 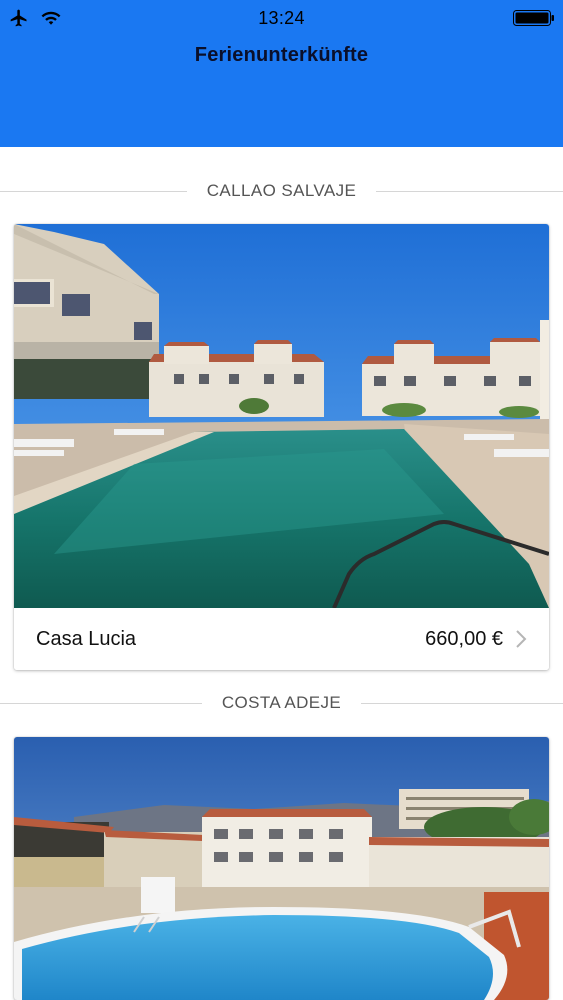 What do you see at coordinates (281, 639) in the screenshot?
I see `listing-footer: Casa Lucia 660,00 €` at bounding box center [281, 639].